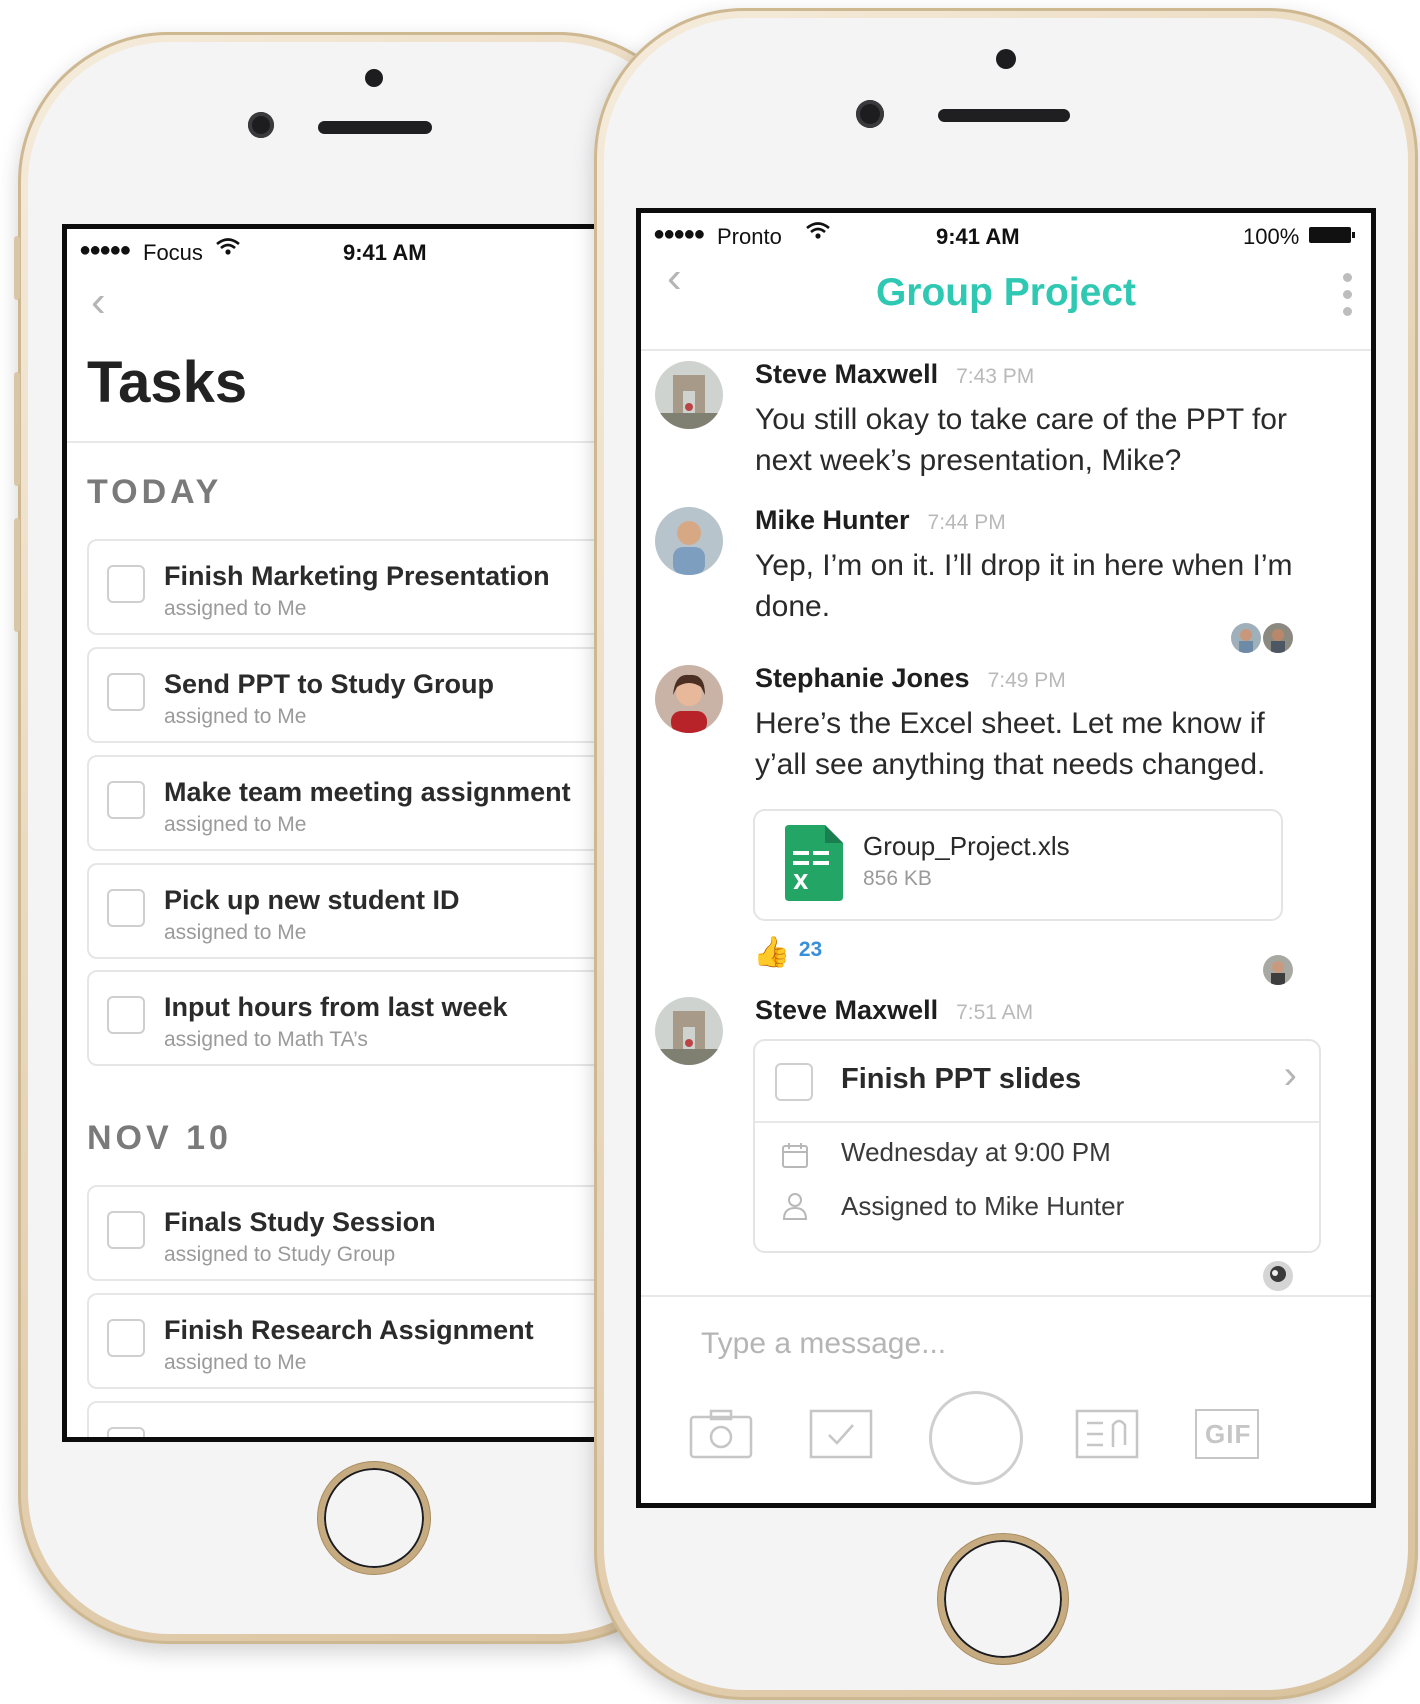 The width and height of the screenshot is (1420, 1704). Describe the element at coordinates (357, 576) in the screenshot. I see `task-title: Finish Marketing Presentation` at that location.